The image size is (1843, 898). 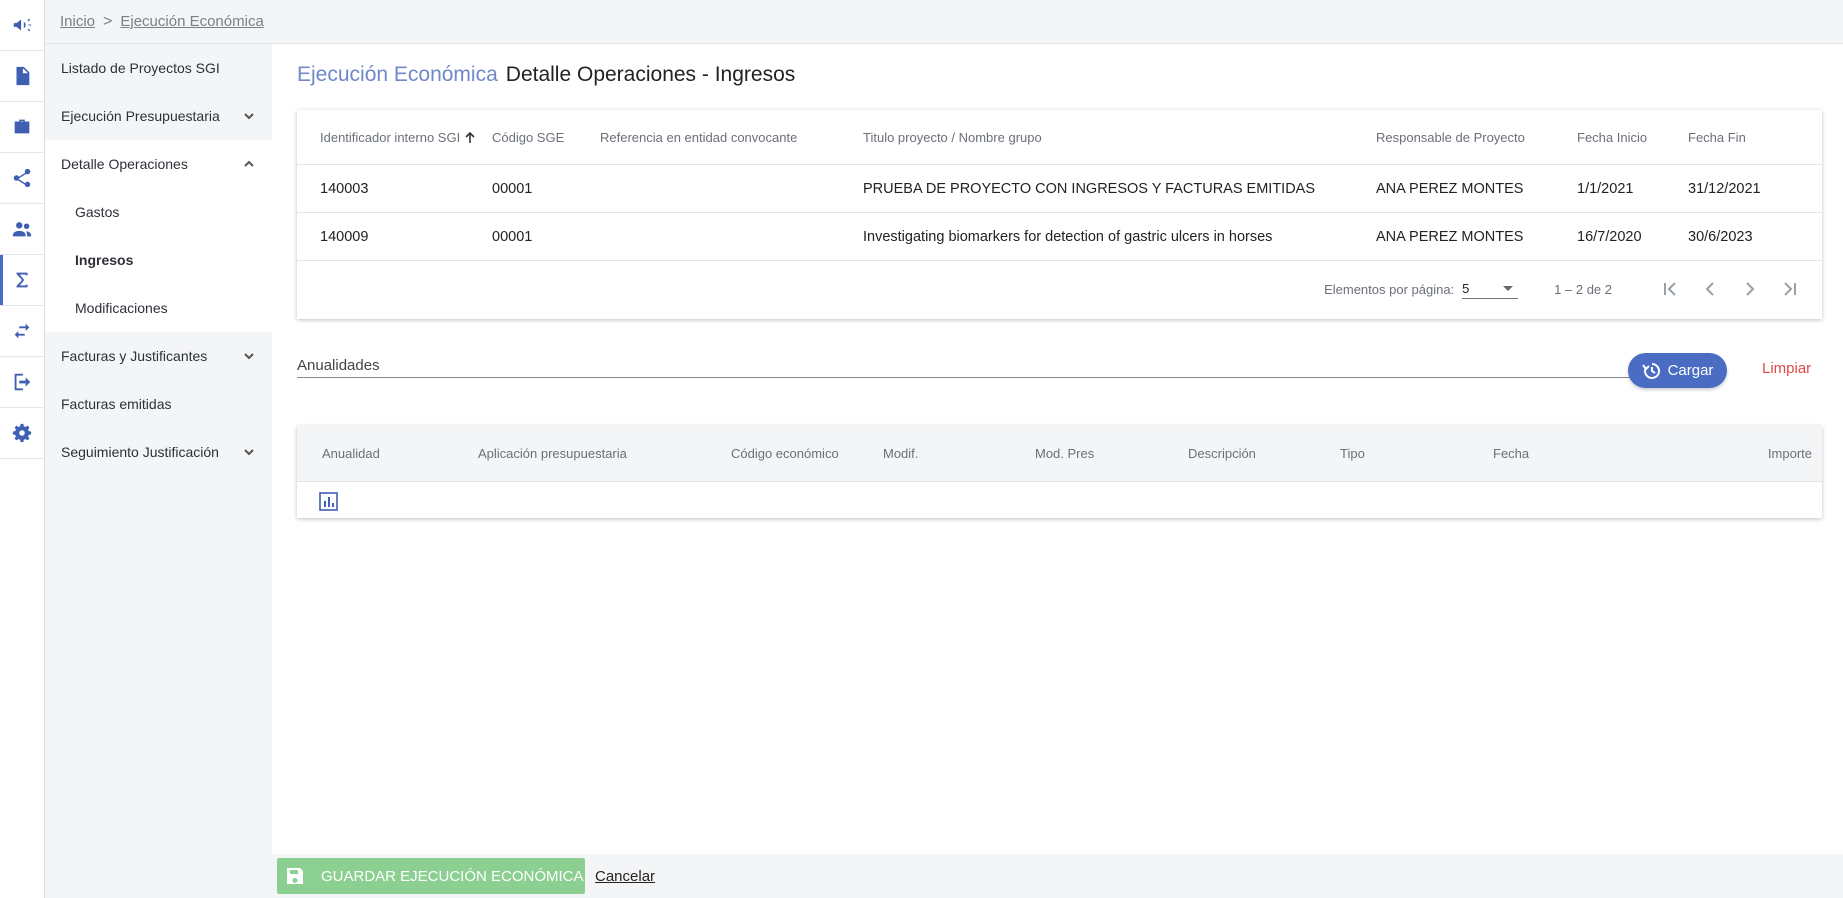 I want to click on menu-item-label: Detalle Operaciones, so click(x=124, y=164).